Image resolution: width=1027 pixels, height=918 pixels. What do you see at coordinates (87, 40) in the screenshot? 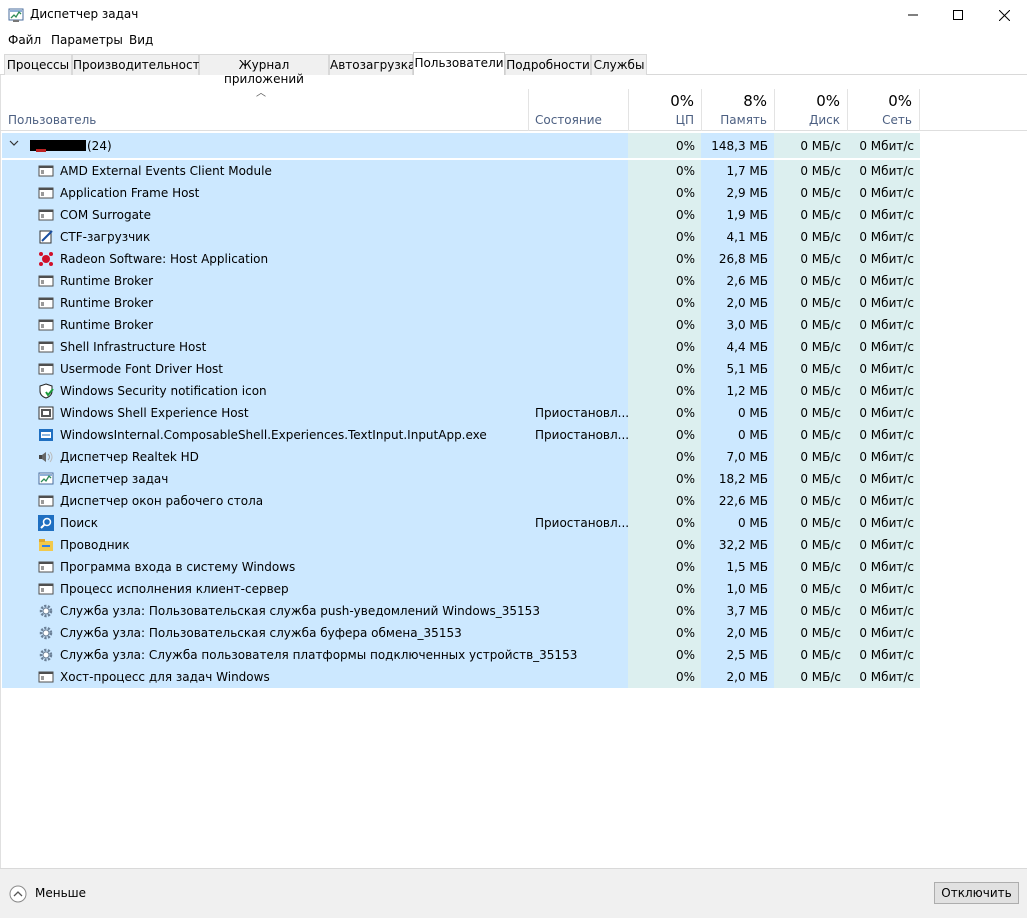
I see `menu-options: Параметры` at bounding box center [87, 40].